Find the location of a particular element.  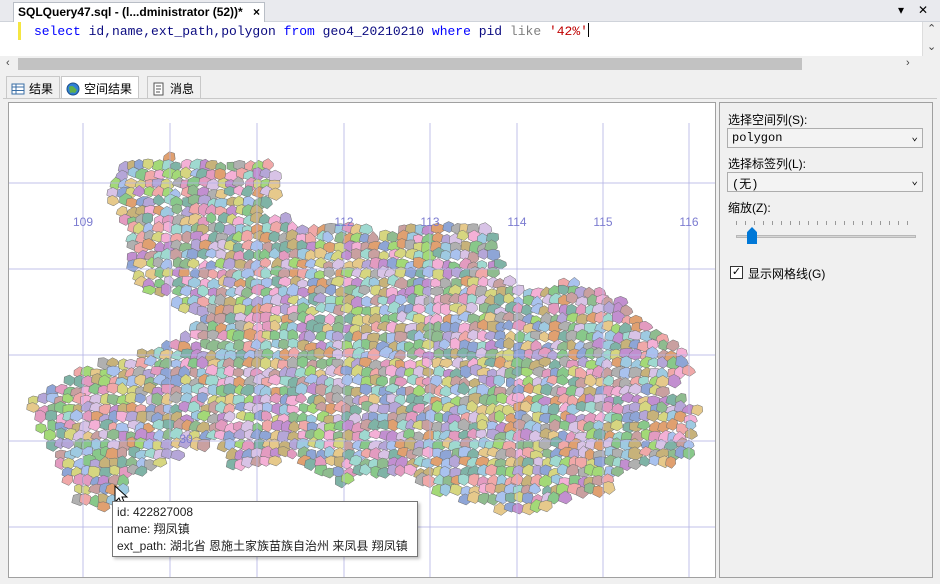

gridlines-checkbox: ✓ is located at coordinates (736, 272).